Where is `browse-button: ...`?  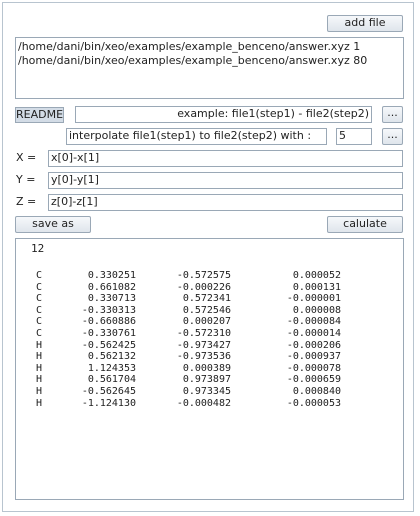
browse-button: ... is located at coordinates (392, 114).